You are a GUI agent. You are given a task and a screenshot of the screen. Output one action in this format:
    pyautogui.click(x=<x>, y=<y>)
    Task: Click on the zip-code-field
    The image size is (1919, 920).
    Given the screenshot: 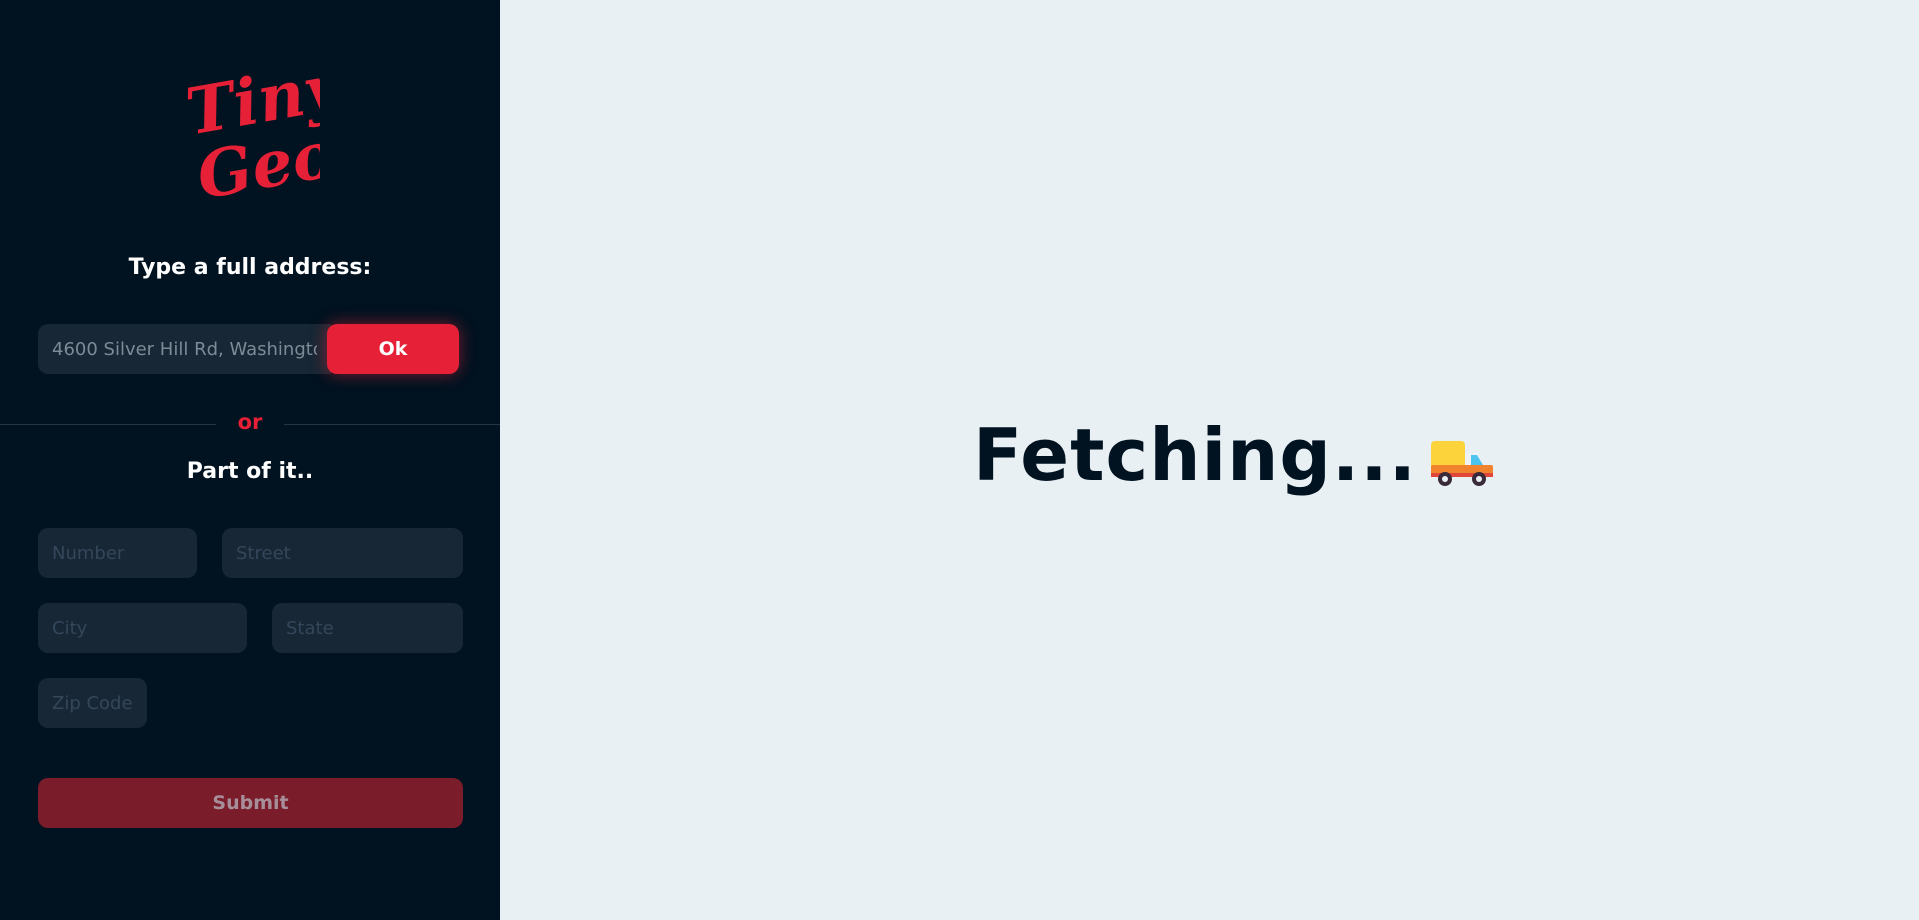 What is the action you would take?
    pyautogui.click(x=92, y=703)
    